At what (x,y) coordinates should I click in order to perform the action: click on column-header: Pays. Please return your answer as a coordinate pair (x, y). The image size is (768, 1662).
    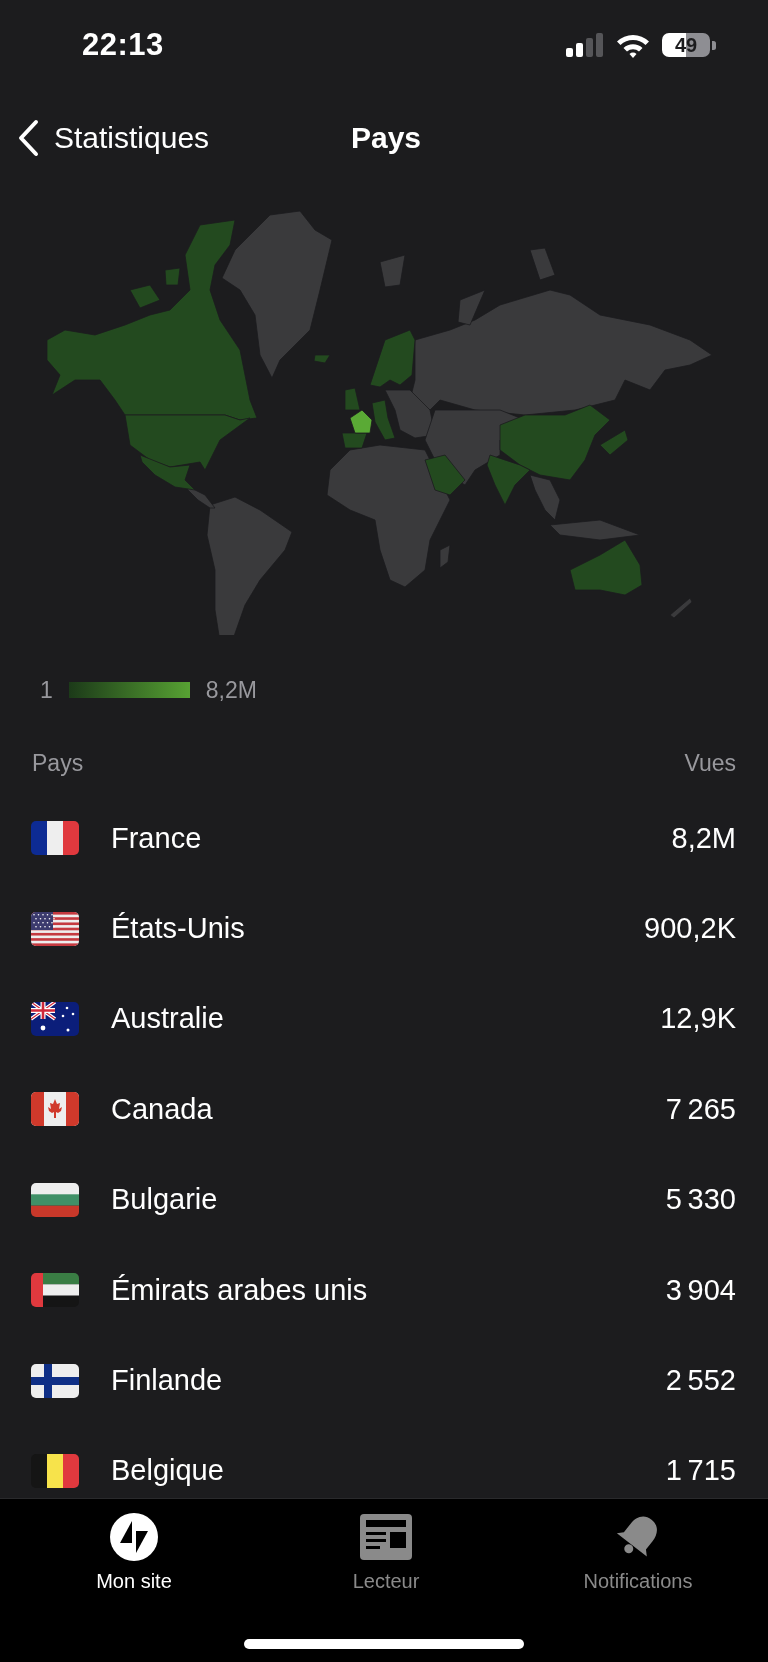
    Looking at the image, I should click on (58, 763).